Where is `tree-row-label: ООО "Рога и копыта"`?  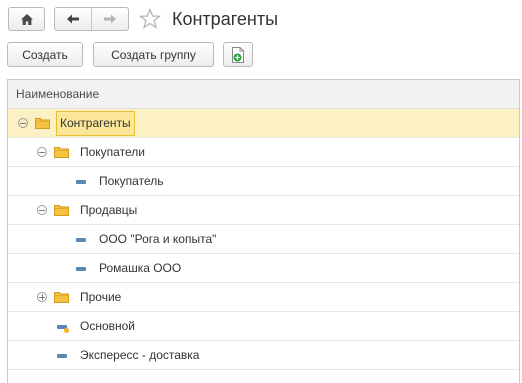
tree-row-label: ООО "Рога и копыта" is located at coordinates (158, 239).